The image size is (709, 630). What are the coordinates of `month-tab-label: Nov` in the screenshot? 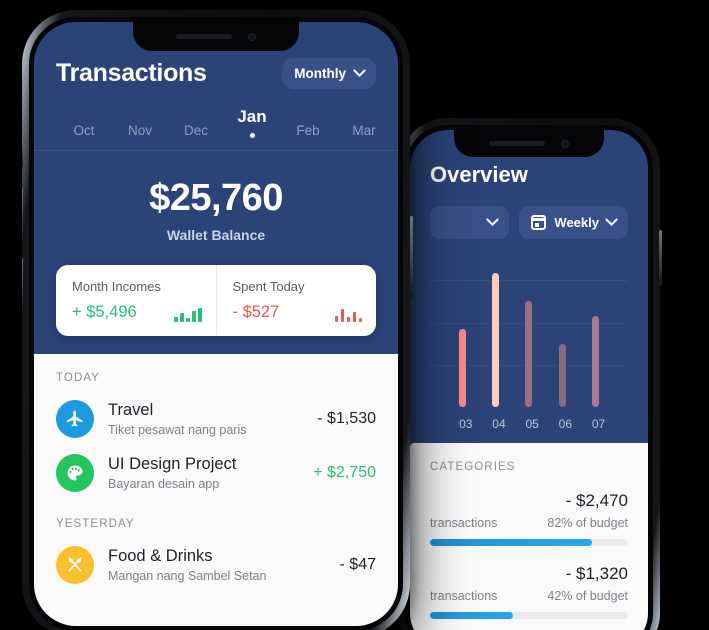 It's located at (139, 130).